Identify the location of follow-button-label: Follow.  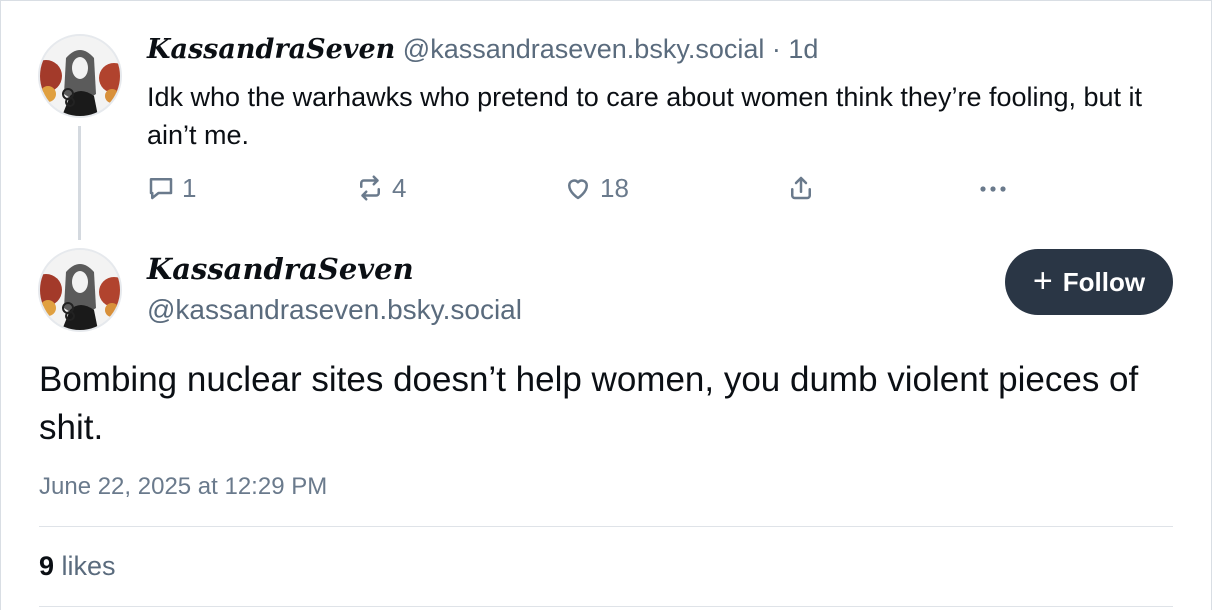
(1104, 281).